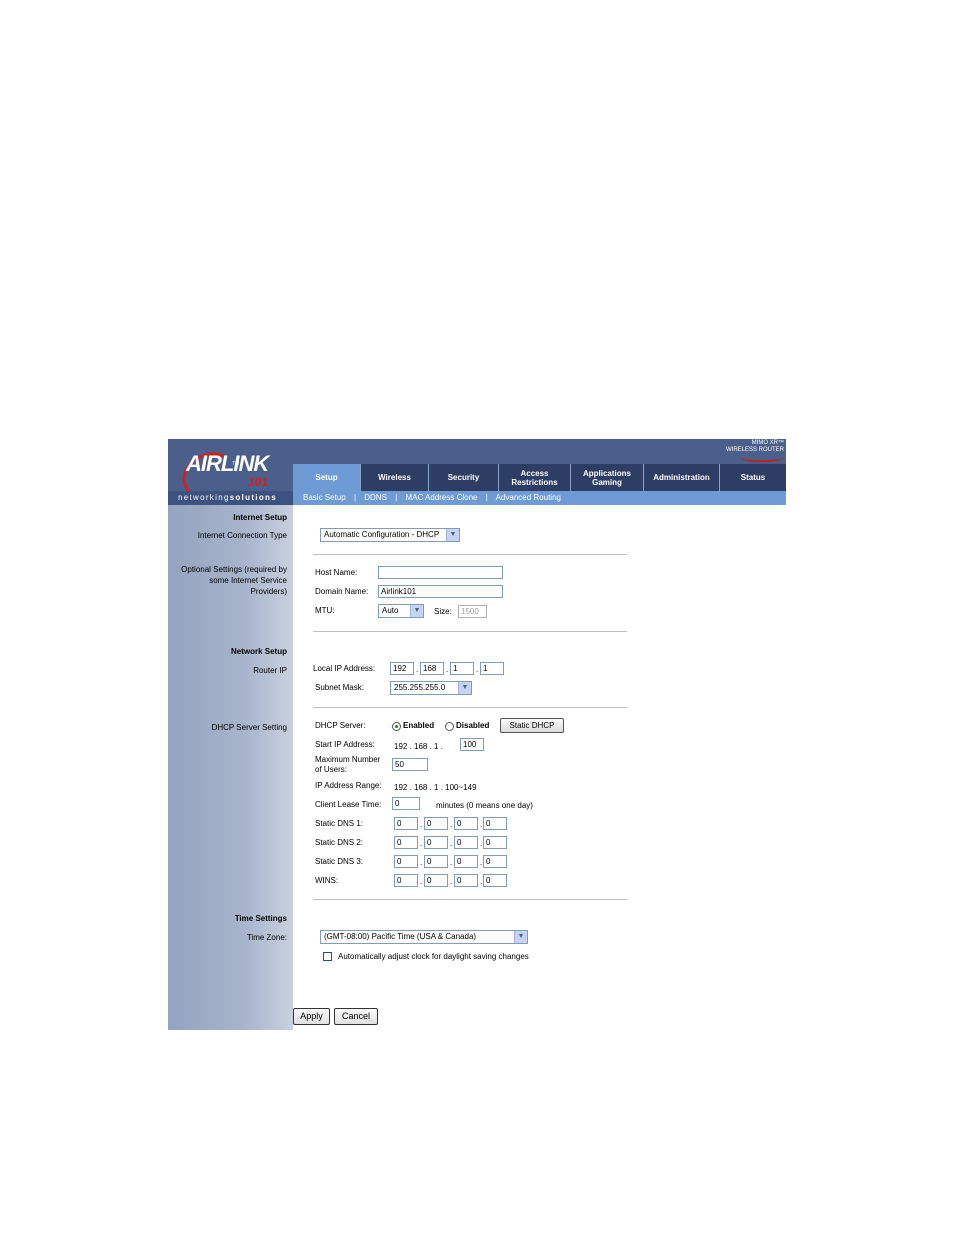  I want to click on subnav-mac-address-clone: MAC Address Clone, so click(441, 497).